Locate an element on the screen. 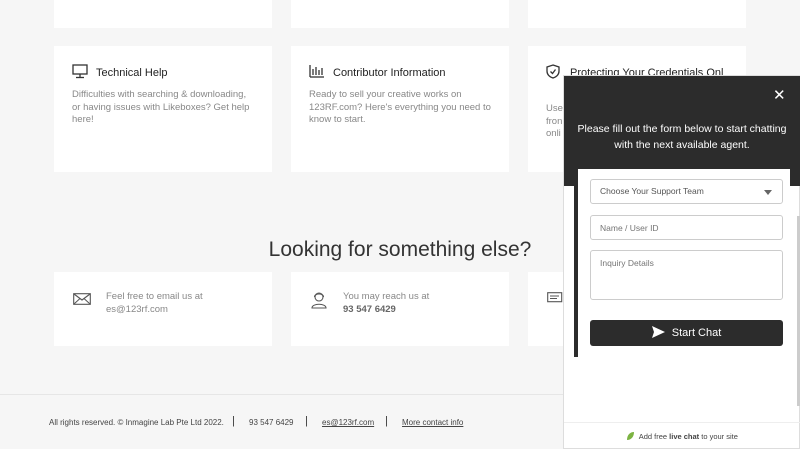  phone-prompt: You may reach us at is located at coordinates (386, 296).